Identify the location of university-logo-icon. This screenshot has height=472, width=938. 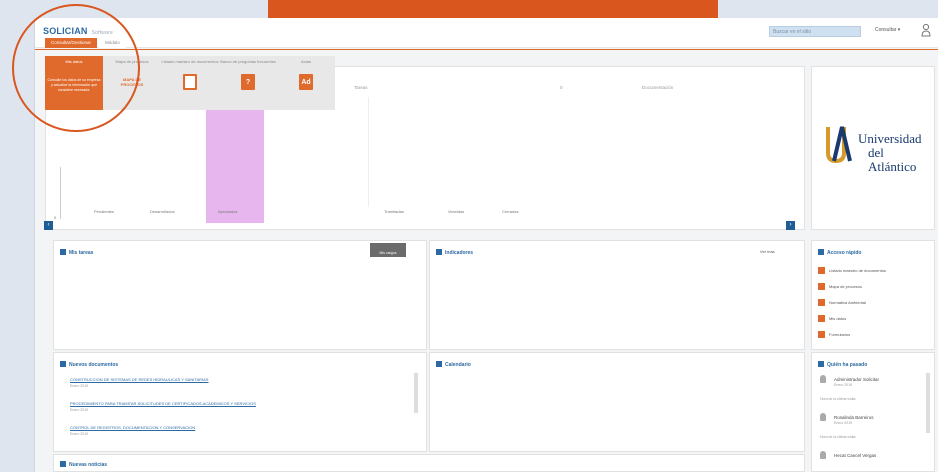
(839, 144).